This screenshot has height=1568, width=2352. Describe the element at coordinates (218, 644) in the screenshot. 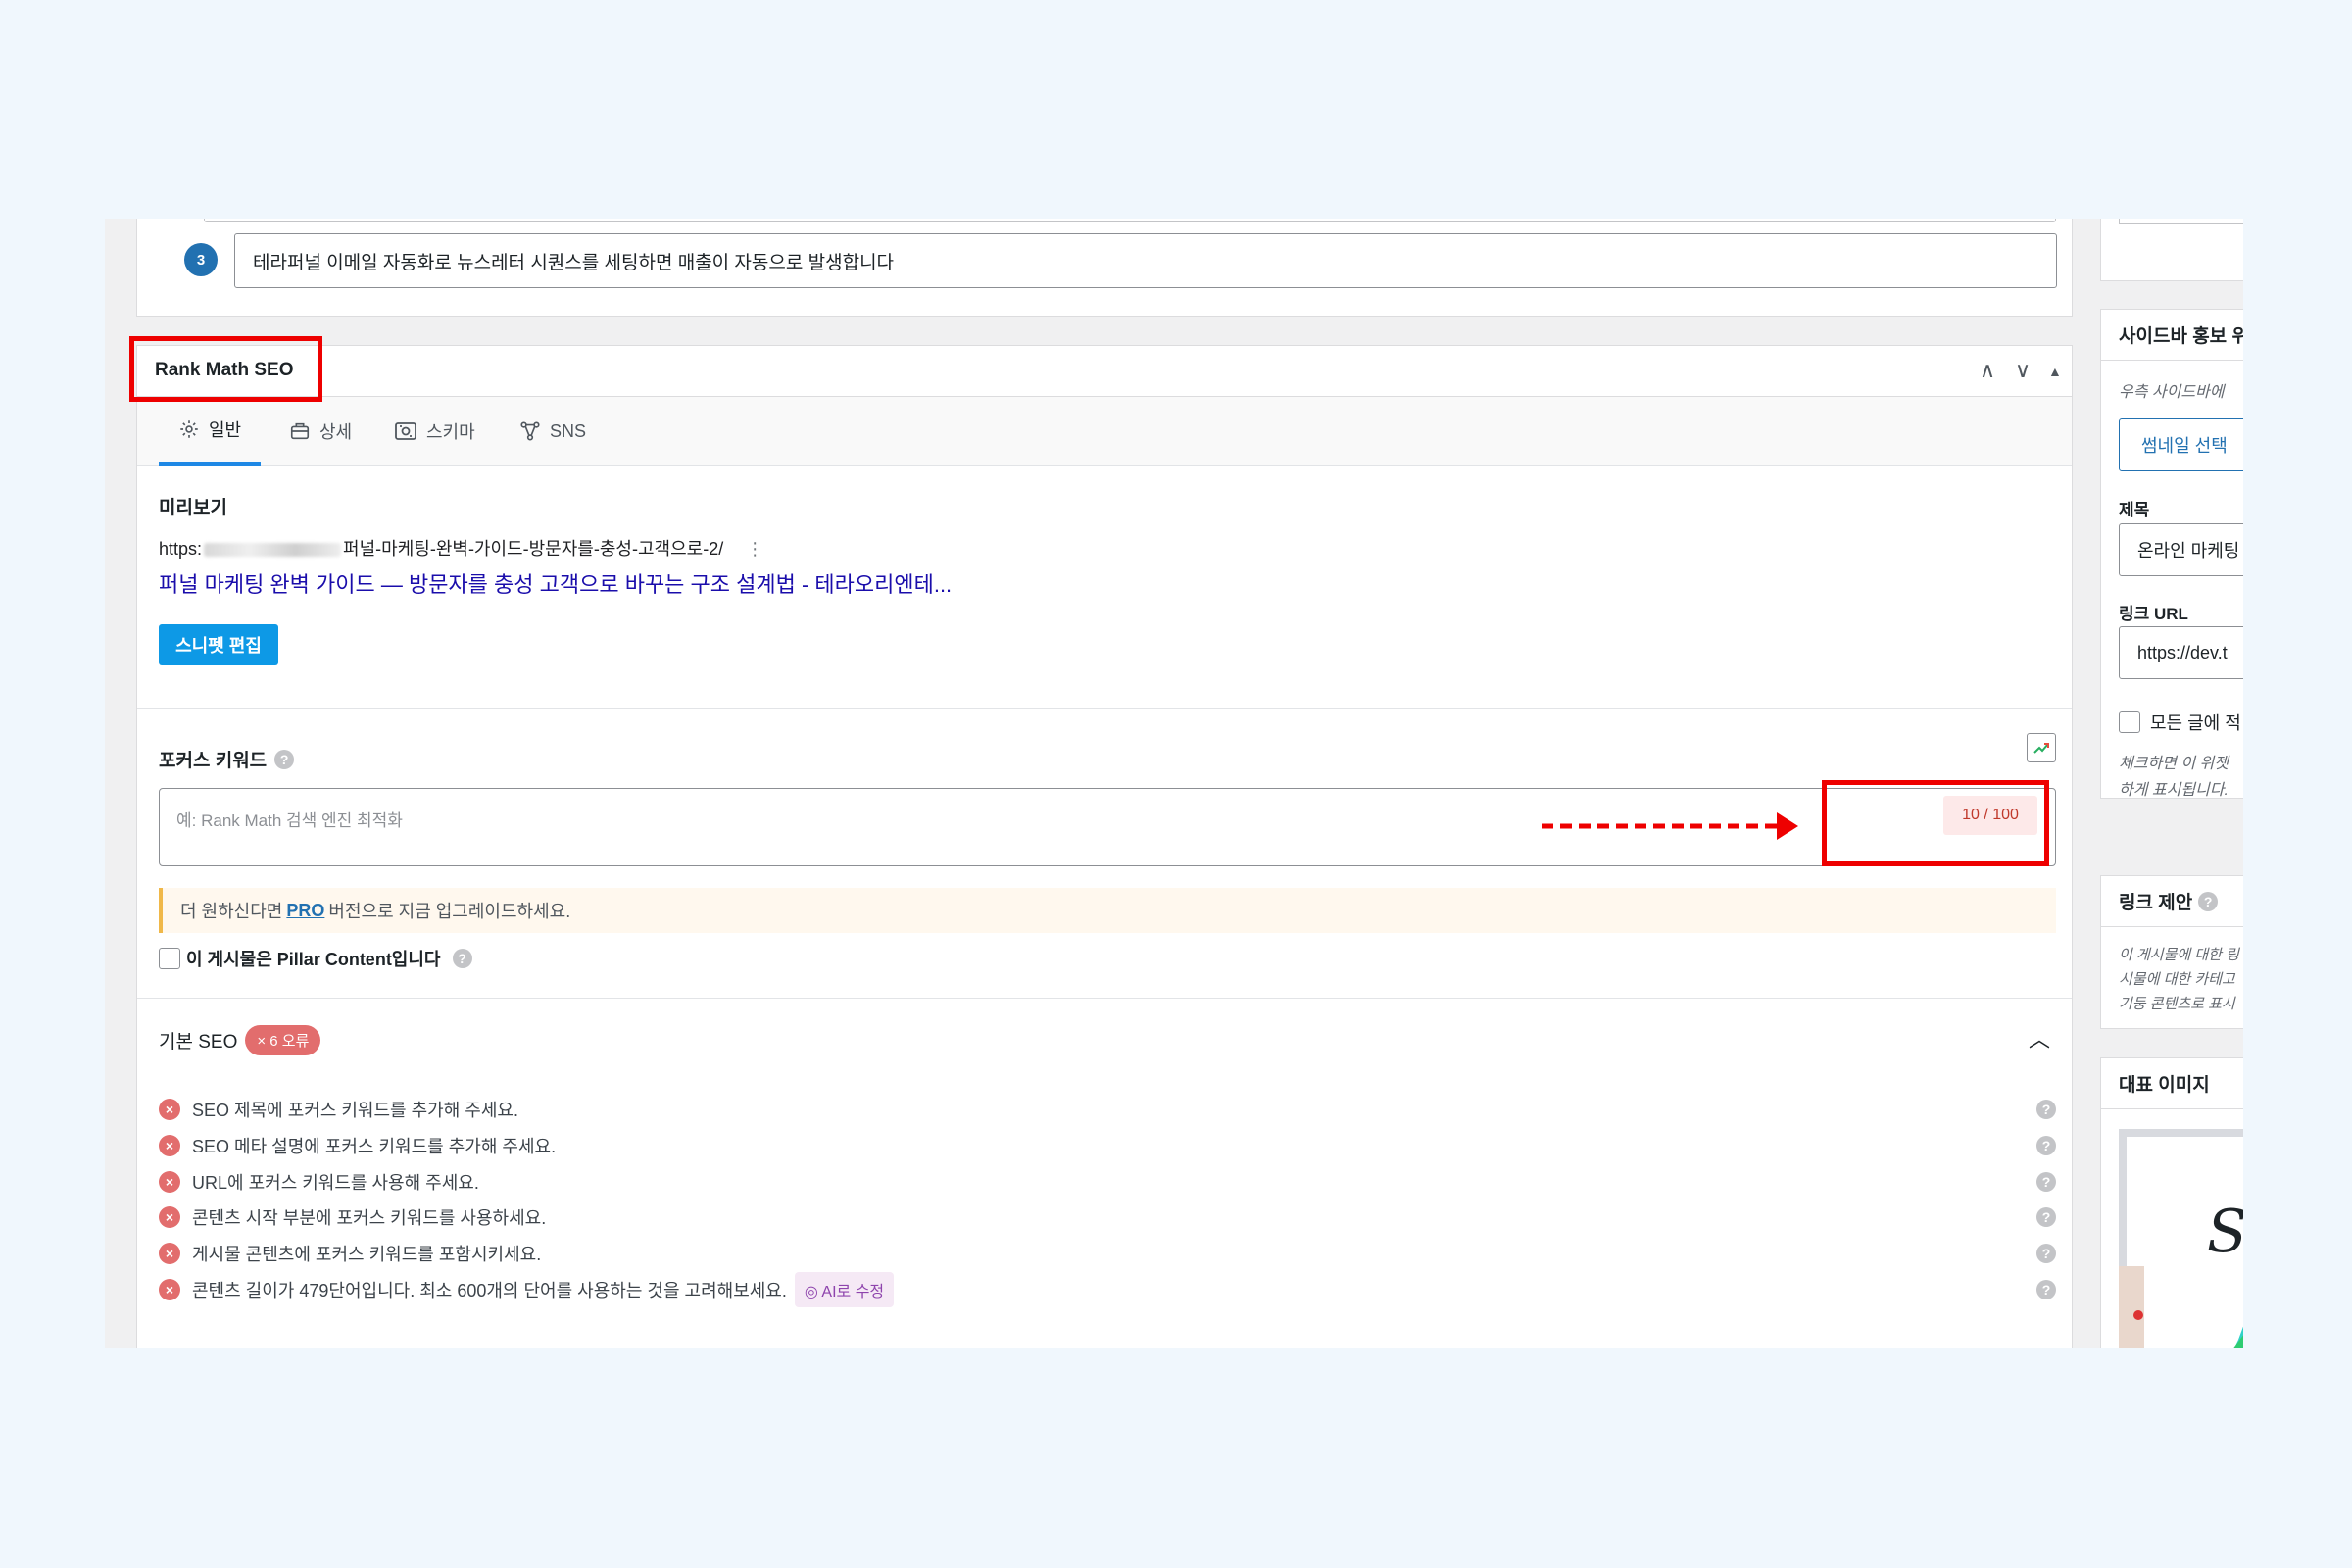

I see `edit-snippet-button: 스니펫 편집` at that location.